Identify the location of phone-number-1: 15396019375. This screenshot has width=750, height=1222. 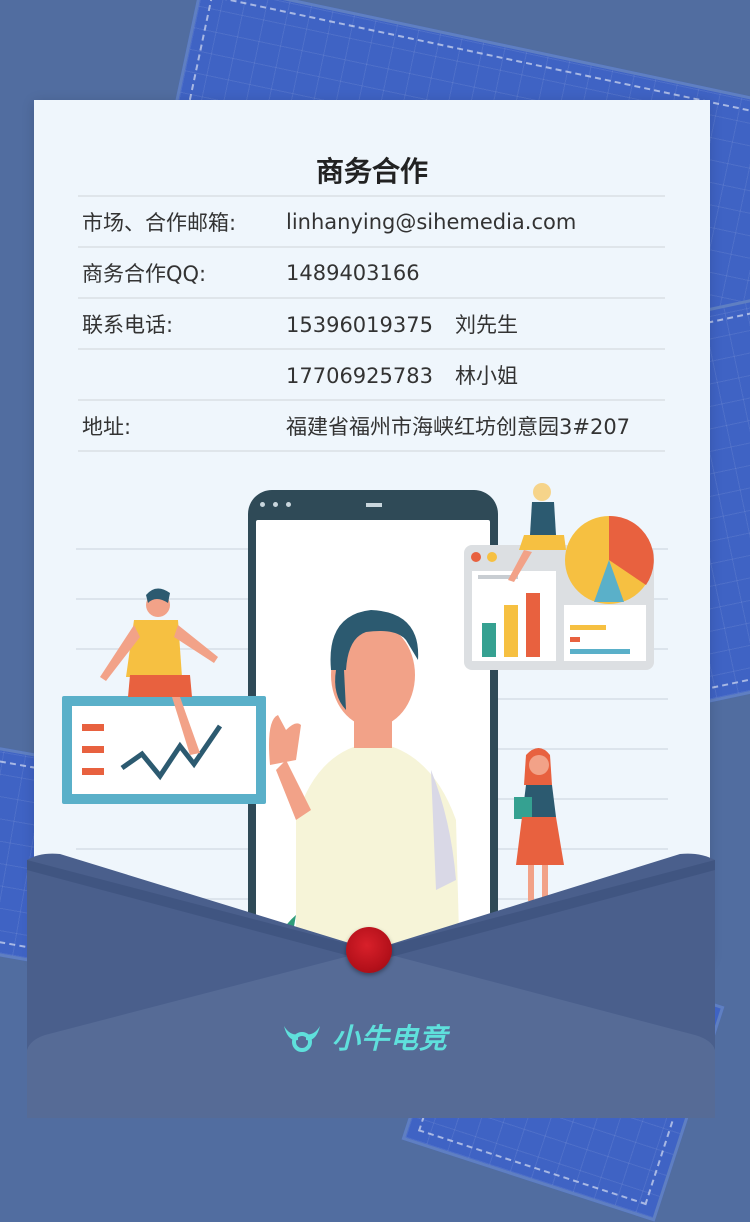
(359, 325).